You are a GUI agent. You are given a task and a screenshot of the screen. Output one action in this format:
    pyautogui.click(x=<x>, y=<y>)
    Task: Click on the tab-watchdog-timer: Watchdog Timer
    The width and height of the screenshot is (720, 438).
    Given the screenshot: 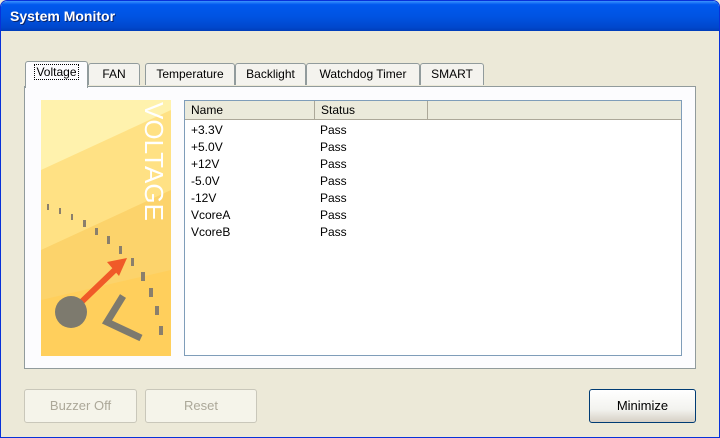 What is the action you would take?
    pyautogui.click(x=363, y=74)
    